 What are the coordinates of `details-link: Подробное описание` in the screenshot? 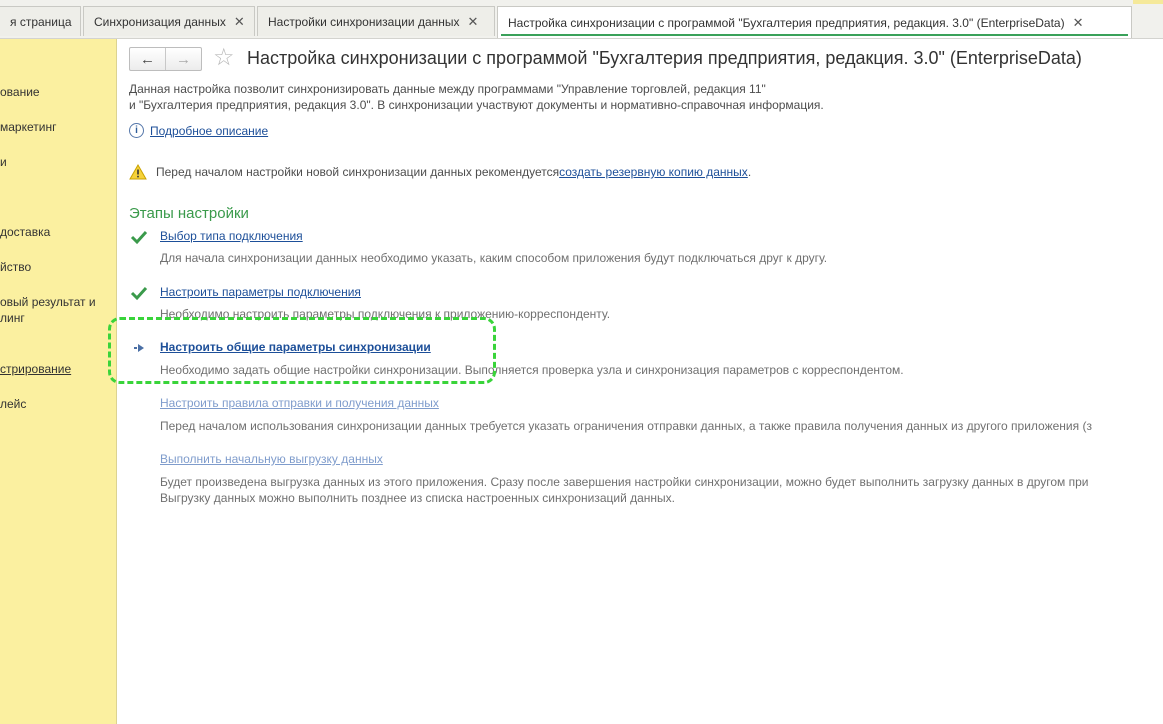 It's located at (209, 131).